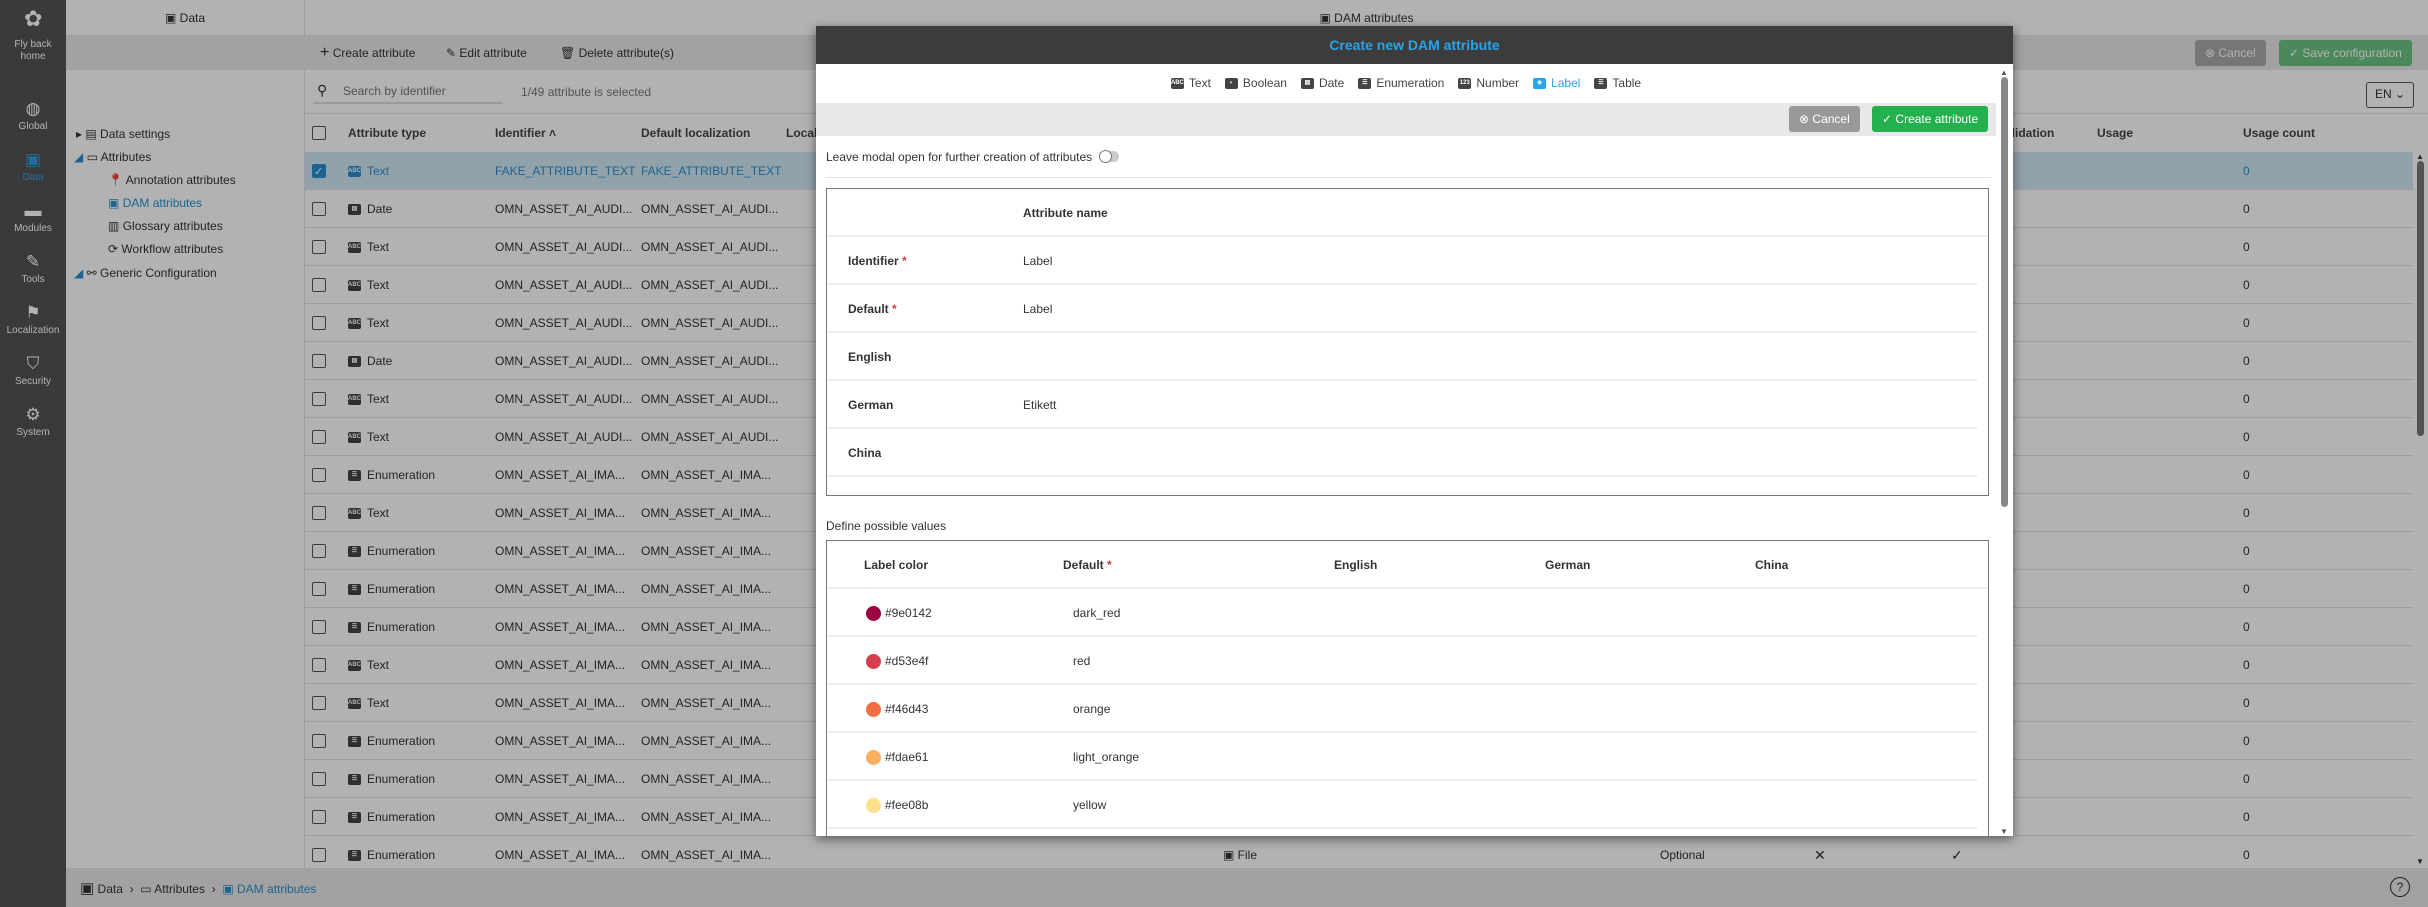  What do you see at coordinates (1307, 84) in the screenshot?
I see `date-type-icon: ▤` at bounding box center [1307, 84].